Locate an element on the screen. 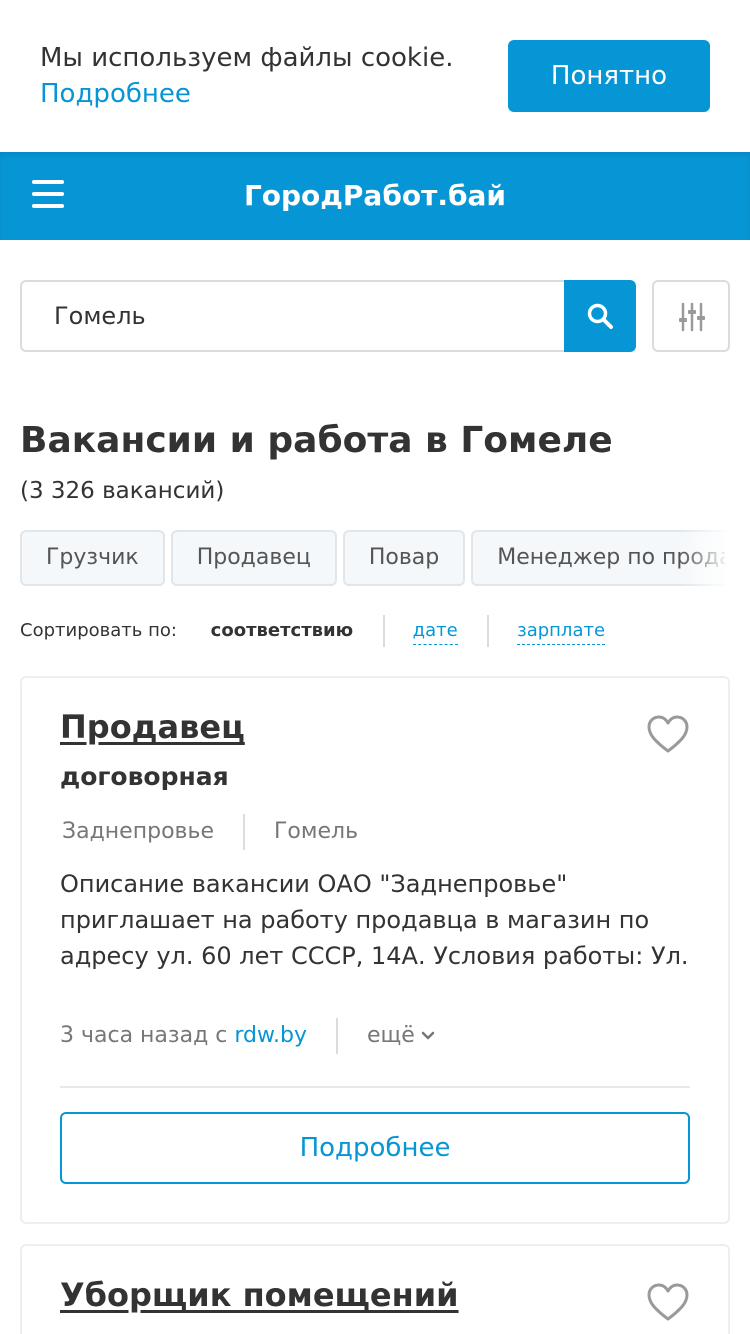  filter-button is located at coordinates (691, 316).